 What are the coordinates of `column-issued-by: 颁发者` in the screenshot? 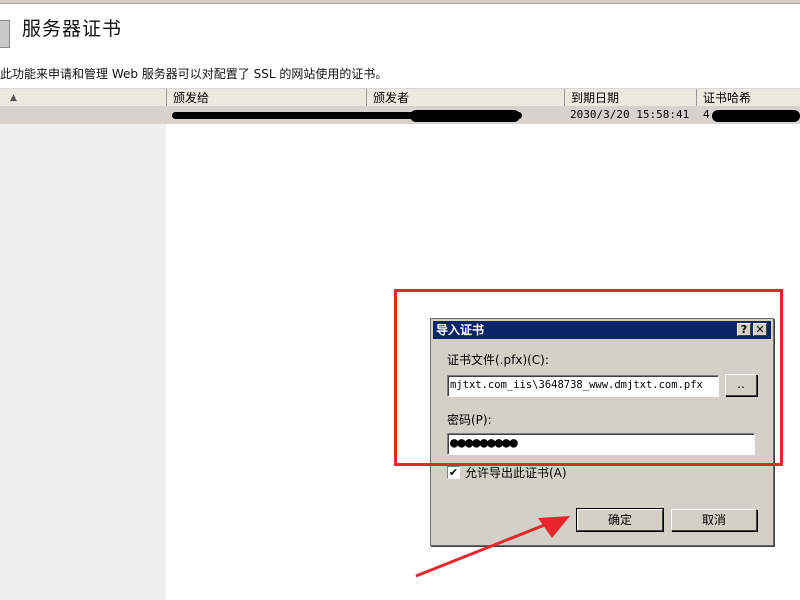 It's located at (465, 98).